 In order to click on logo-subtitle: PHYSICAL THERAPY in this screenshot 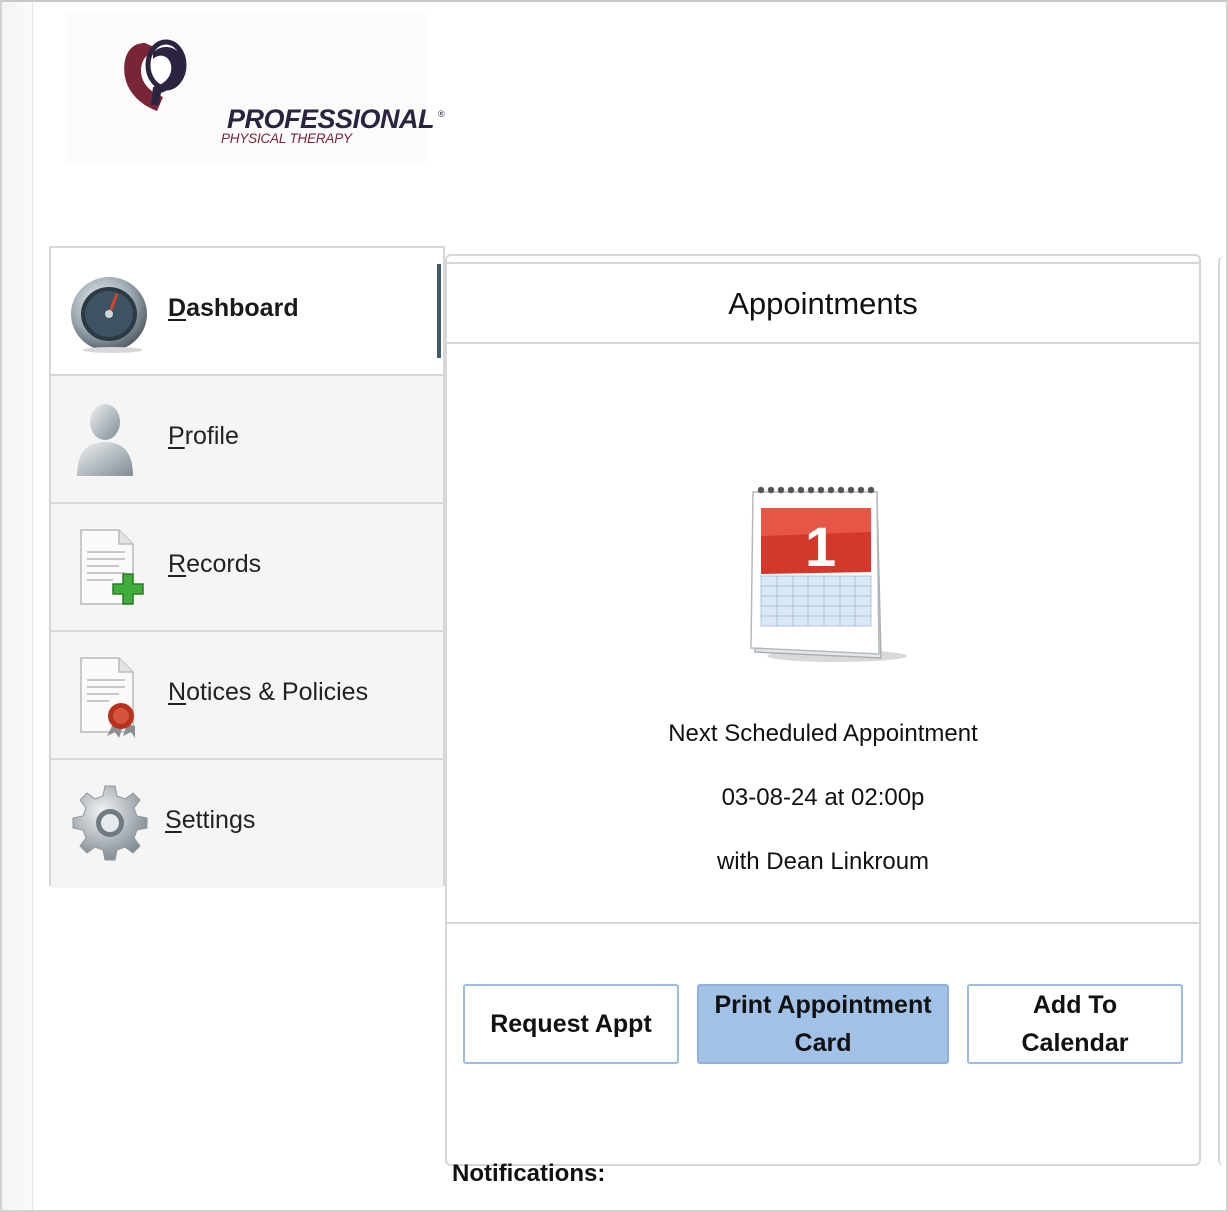, I will do `click(286, 138)`.